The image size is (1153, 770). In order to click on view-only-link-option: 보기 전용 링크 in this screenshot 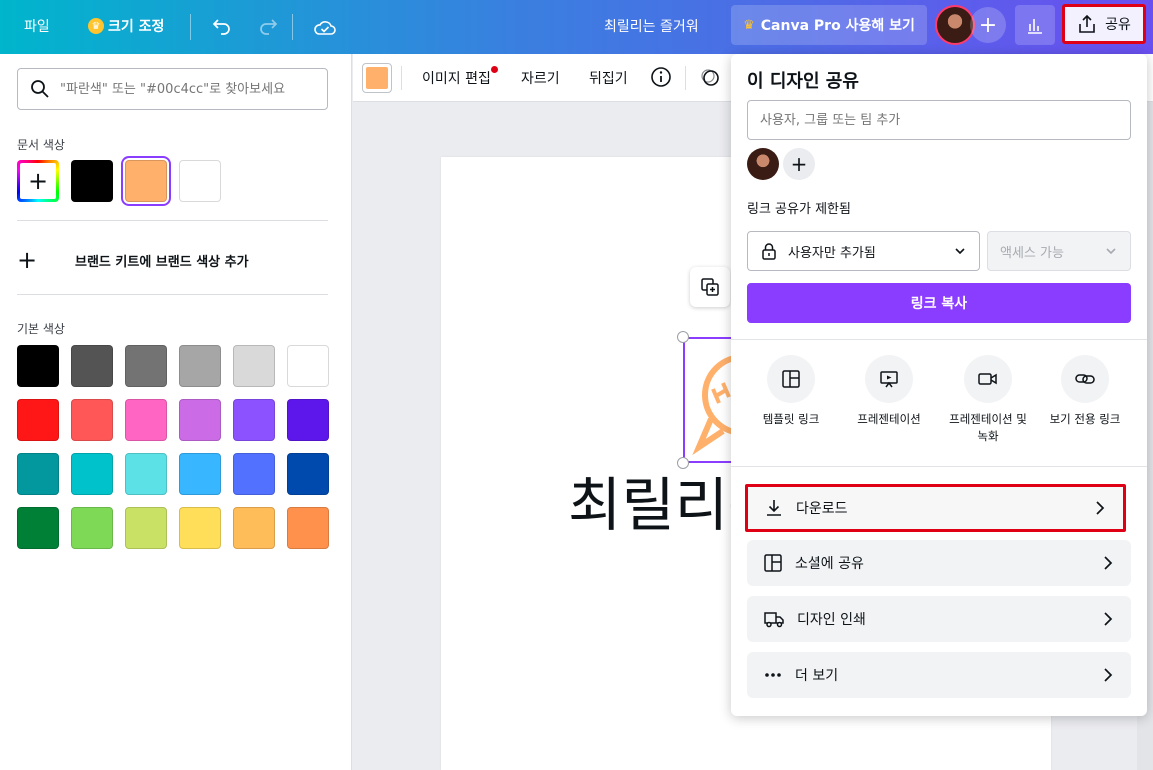, I will do `click(1085, 391)`.